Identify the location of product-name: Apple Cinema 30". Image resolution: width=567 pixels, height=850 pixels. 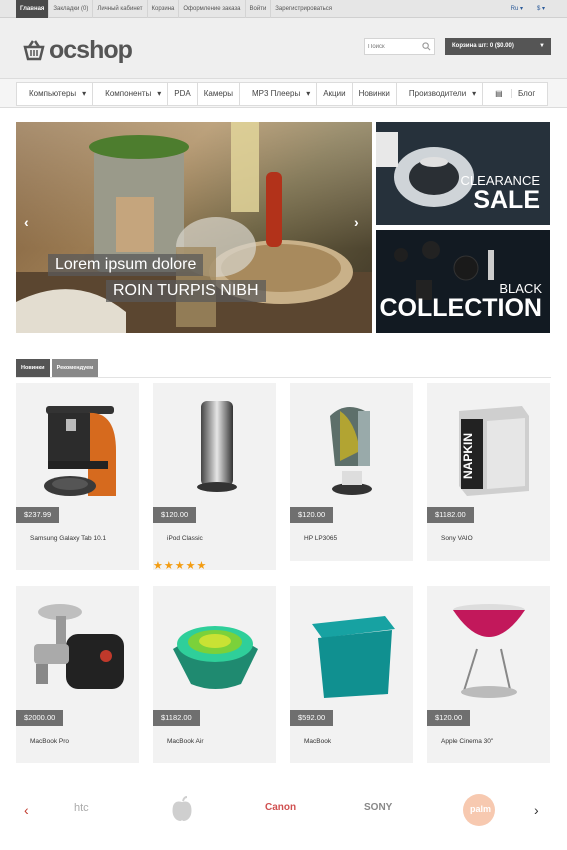
(467, 741).